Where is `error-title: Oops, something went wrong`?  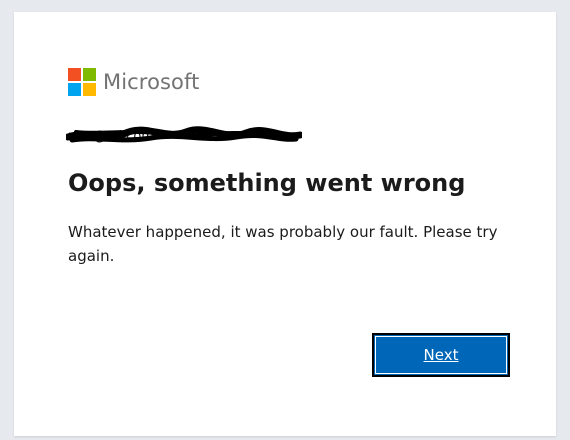 error-title: Oops, something went wrong is located at coordinates (267, 183).